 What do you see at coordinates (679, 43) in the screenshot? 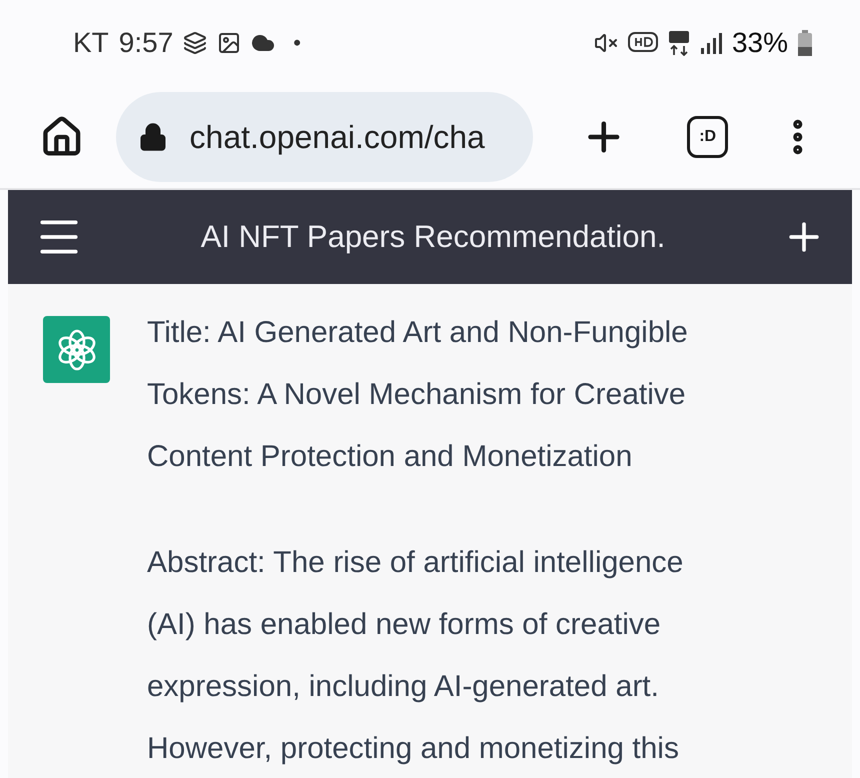
I see `network-icon` at bounding box center [679, 43].